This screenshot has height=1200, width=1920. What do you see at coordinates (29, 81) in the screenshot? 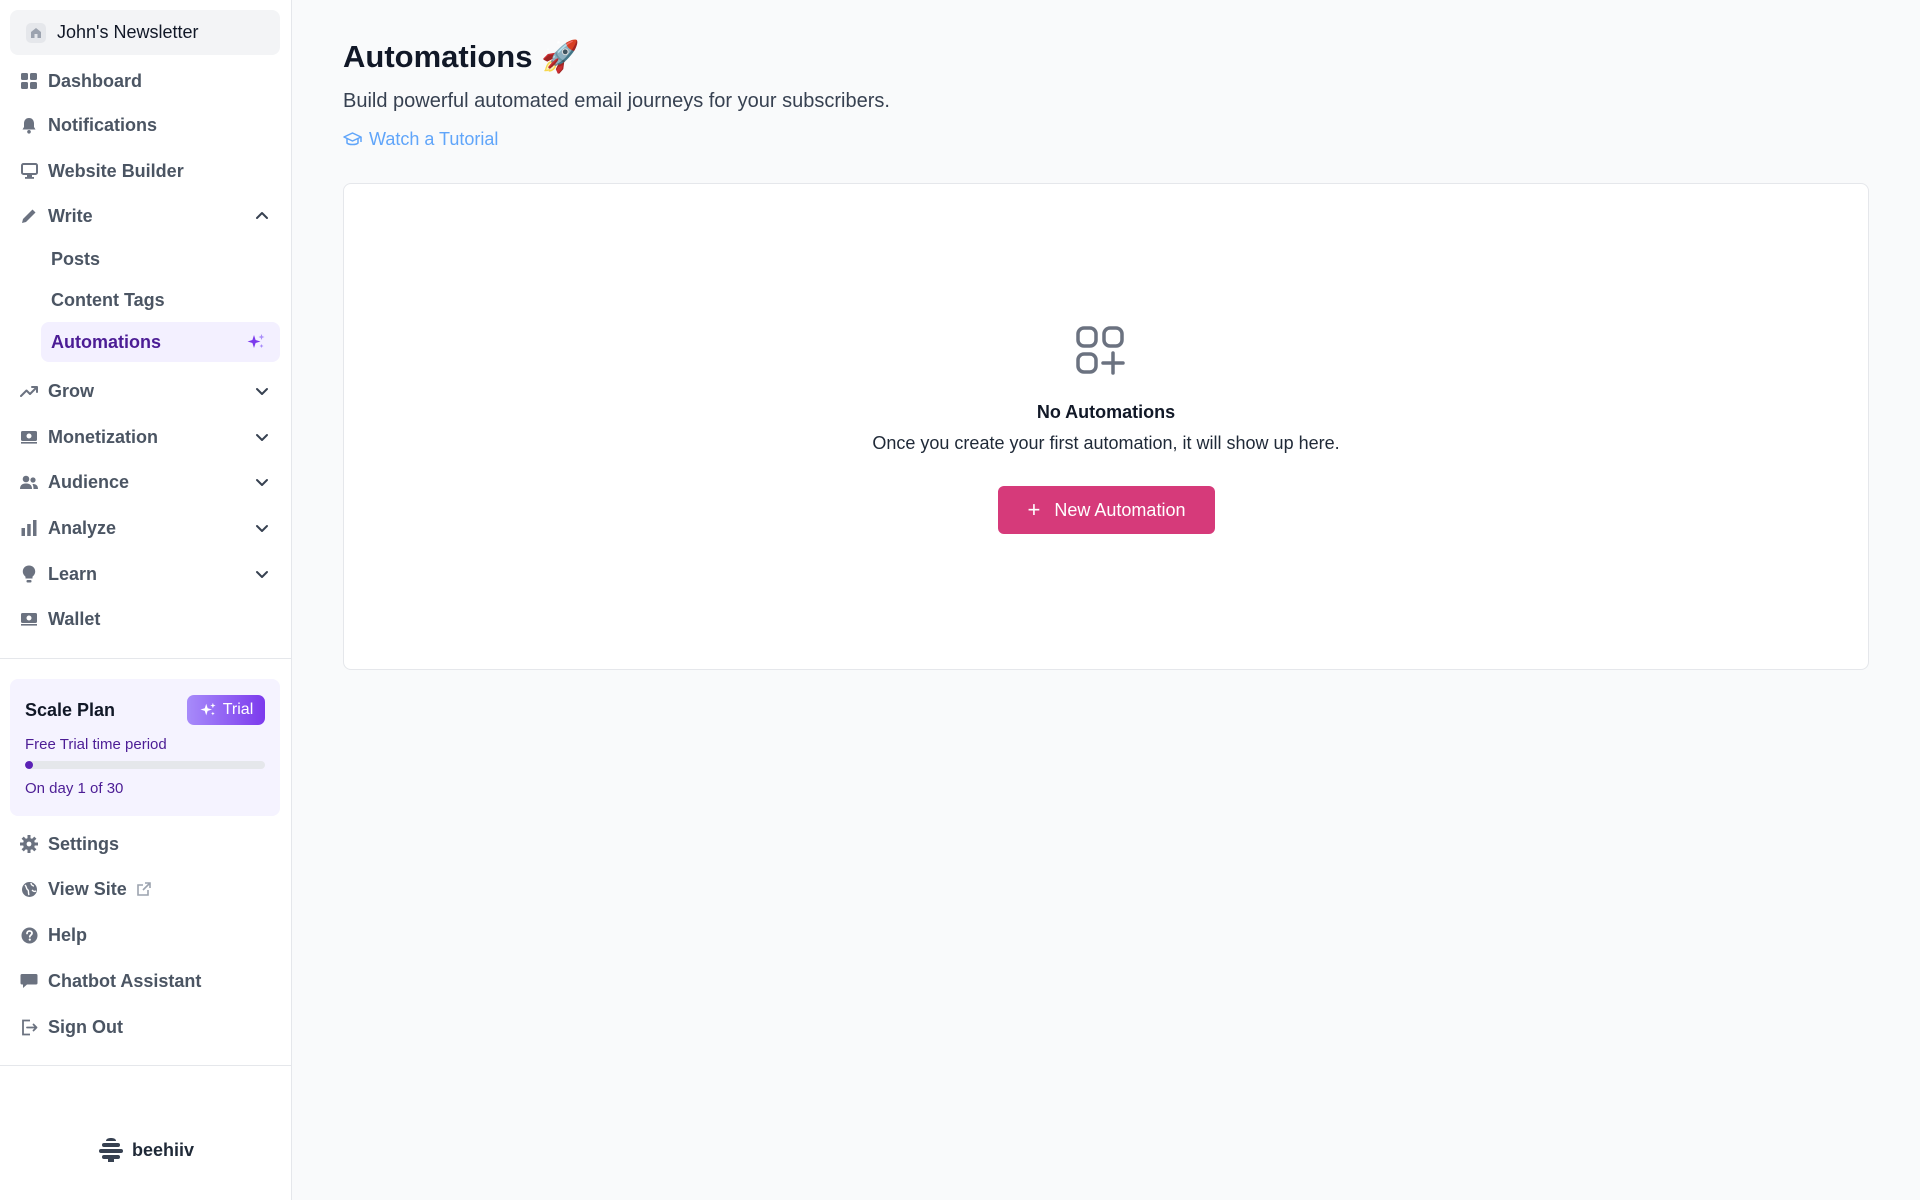
I see `grid-icon` at bounding box center [29, 81].